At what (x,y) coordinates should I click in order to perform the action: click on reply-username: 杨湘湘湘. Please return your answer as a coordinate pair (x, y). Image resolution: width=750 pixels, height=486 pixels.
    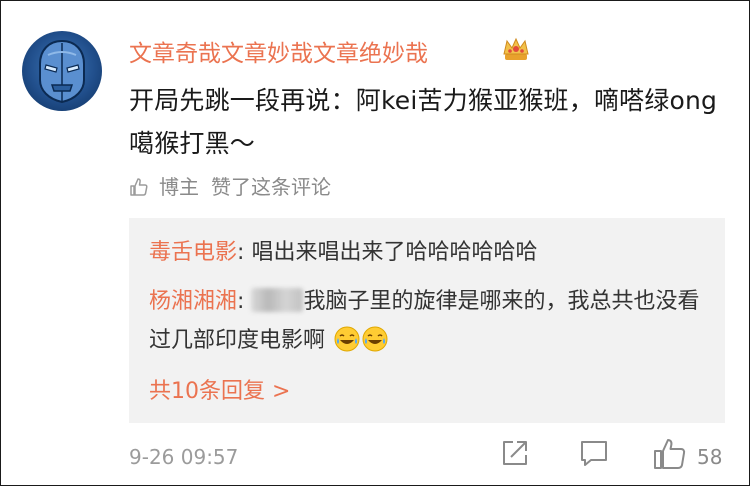
    Looking at the image, I should click on (193, 301).